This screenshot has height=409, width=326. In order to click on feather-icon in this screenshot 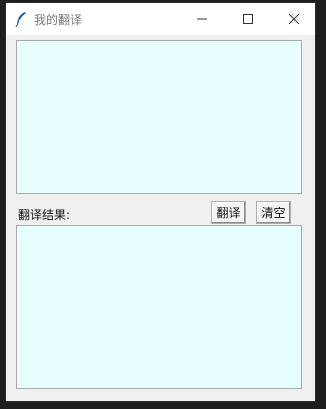, I will do `click(21, 19)`.